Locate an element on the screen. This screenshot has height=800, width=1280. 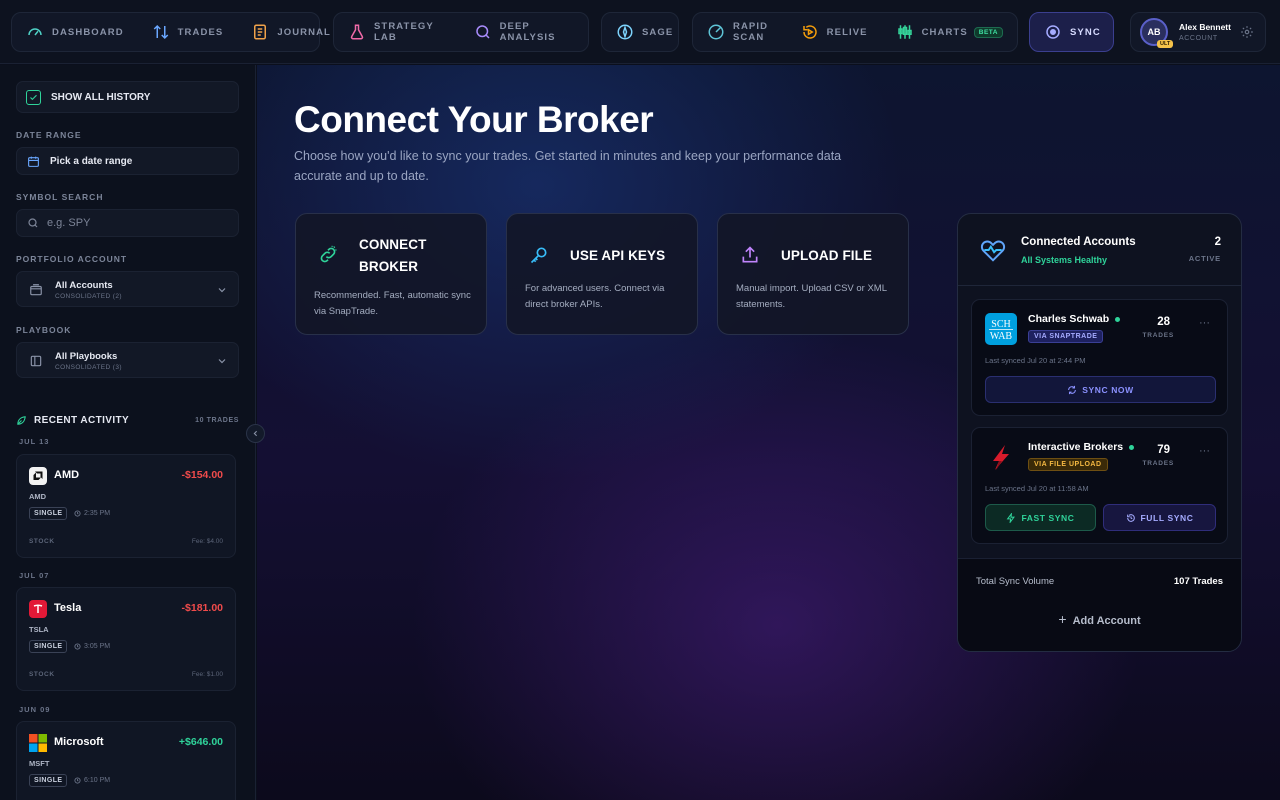
date-range-picker: Pick a date range is located at coordinates (127, 161).